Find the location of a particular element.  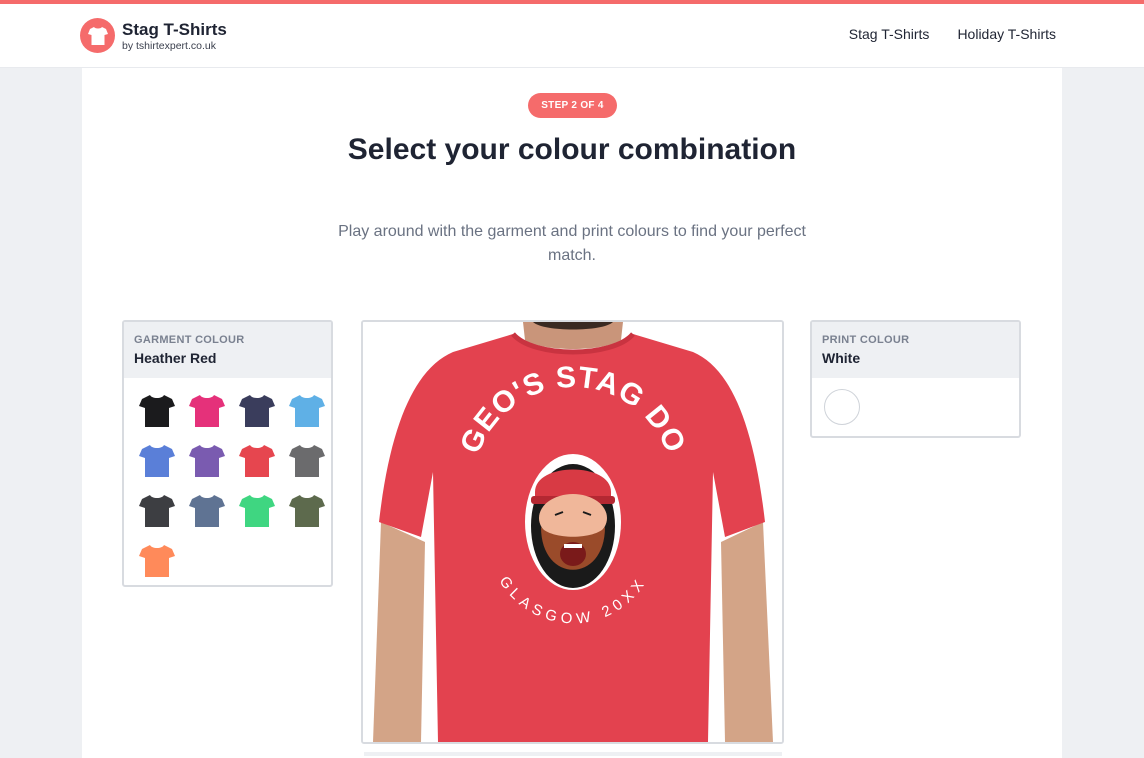

brand-name: Stag T-Shirts is located at coordinates (174, 29).